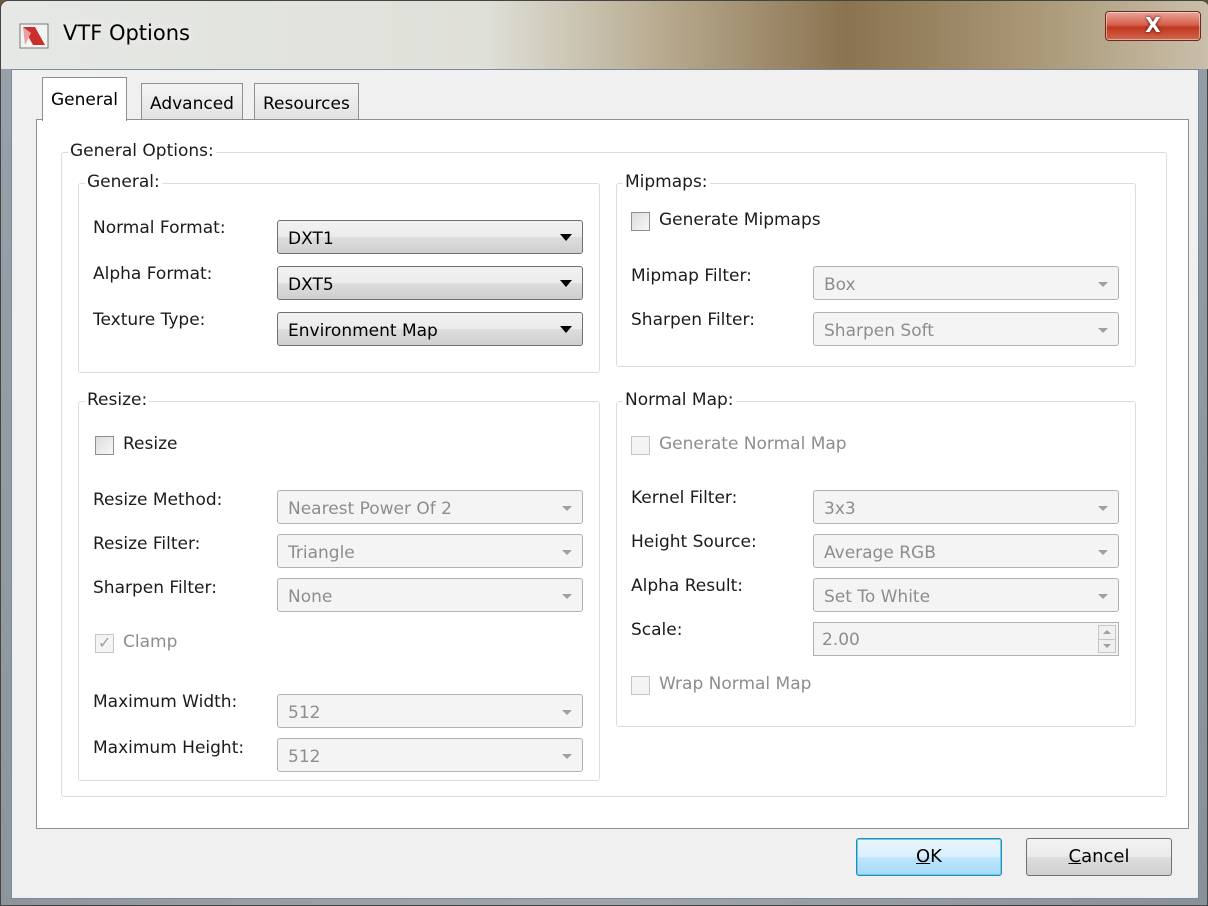 The width and height of the screenshot is (1208, 906). I want to click on general-group-label: General:, so click(123, 182).